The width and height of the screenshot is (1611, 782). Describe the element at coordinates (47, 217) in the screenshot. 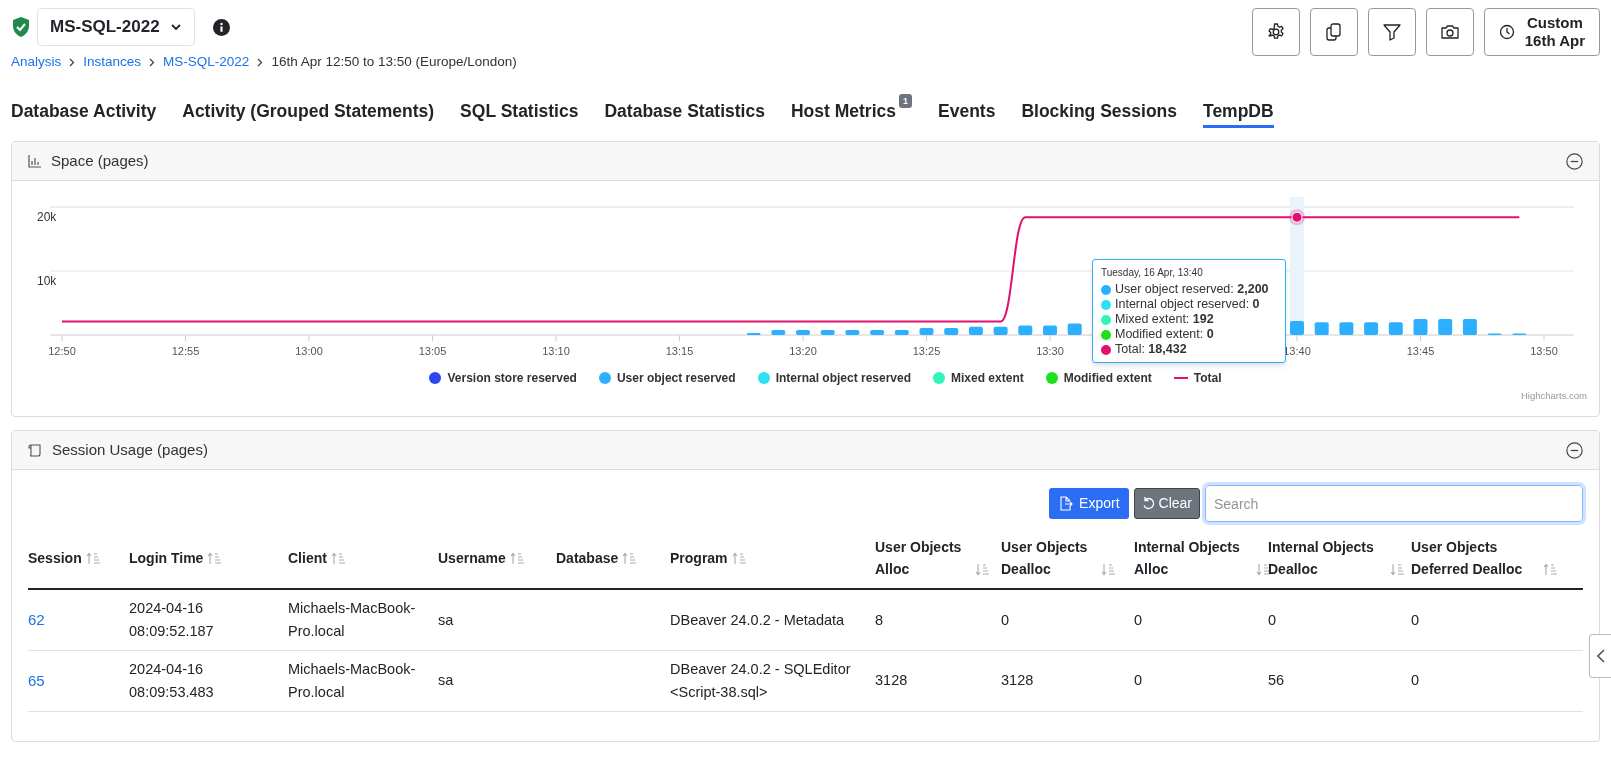

I see `axis-label: 20k` at that location.